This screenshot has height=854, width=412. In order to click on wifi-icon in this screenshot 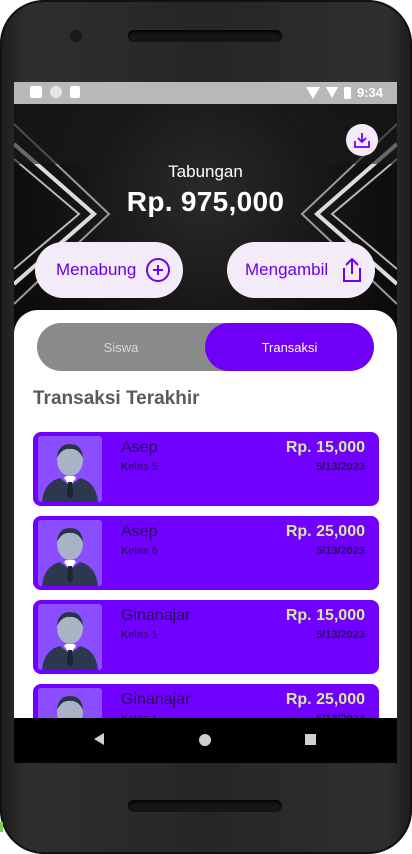, I will do `click(312, 92)`.